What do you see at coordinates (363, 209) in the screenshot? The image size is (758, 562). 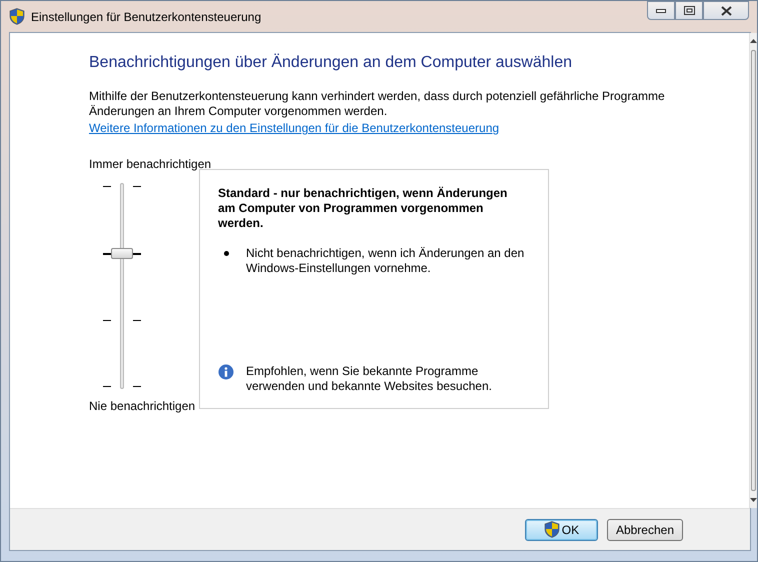 I see `level-title: Standard - nur benachrichtigen, wenn Änderungen am Computer von Programmen vorgenommen werden.` at bounding box center [363, 209].